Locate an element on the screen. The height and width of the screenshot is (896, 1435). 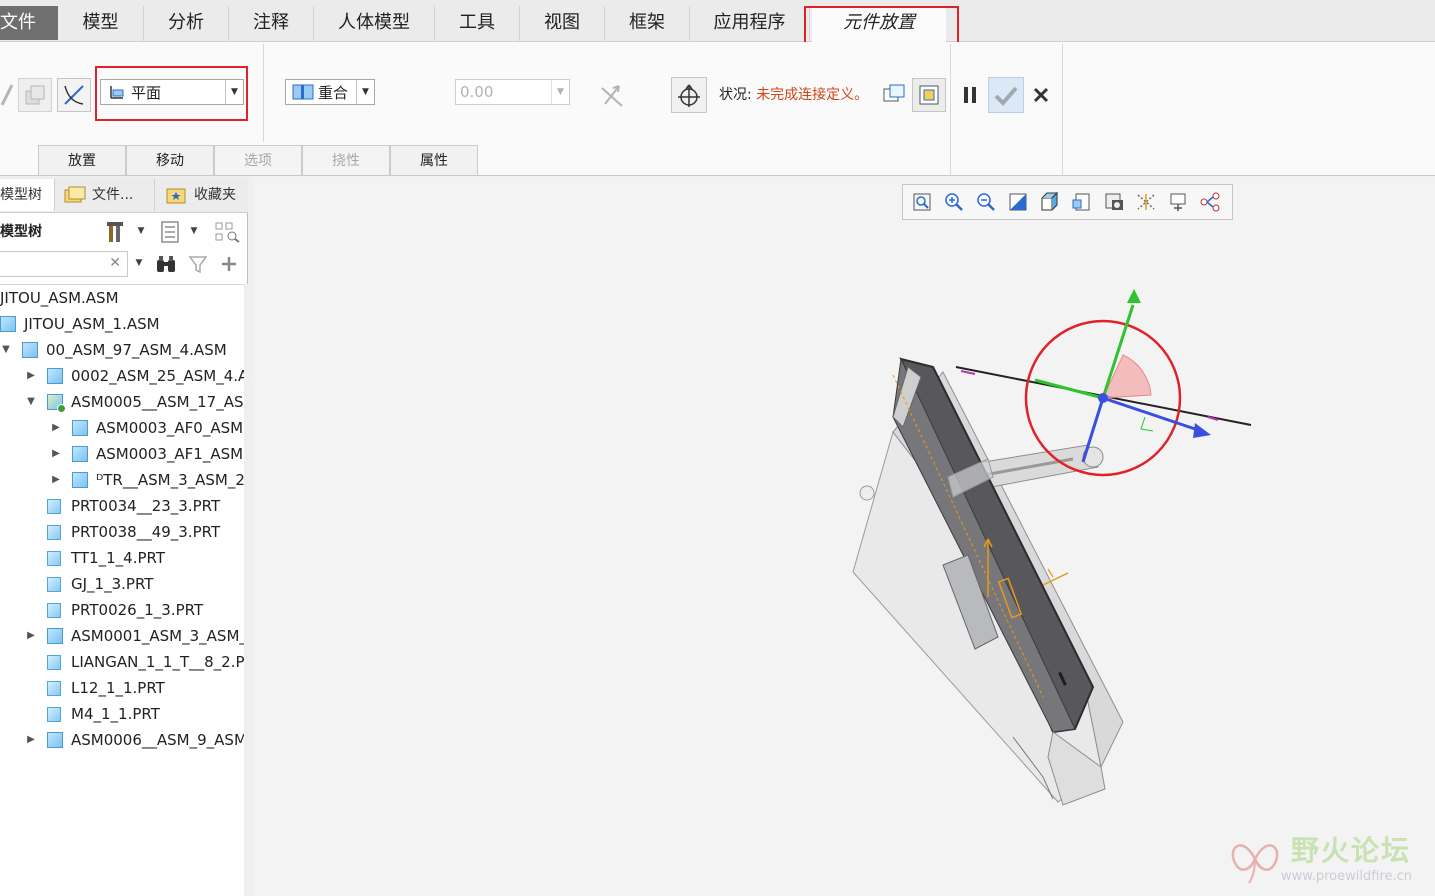
spin-center-icon is located at coordinates (1178, 202).